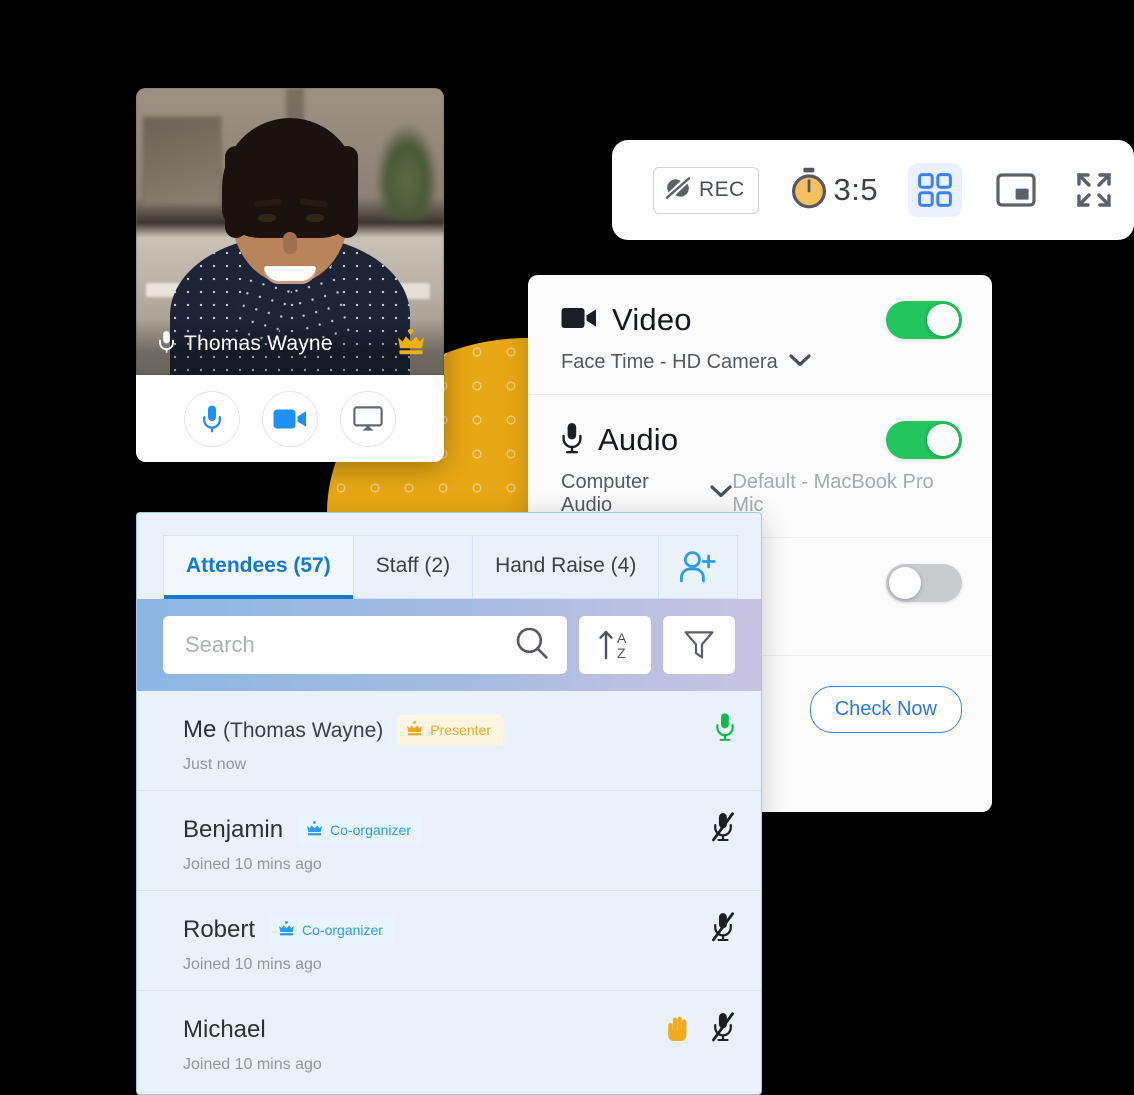 Image resolution: width=1134 pixels, height=1095 pixels. Describe the element at coordinates (605, 493) in the screenshot. I see `audio-source-name: Computer Audio` at that location.